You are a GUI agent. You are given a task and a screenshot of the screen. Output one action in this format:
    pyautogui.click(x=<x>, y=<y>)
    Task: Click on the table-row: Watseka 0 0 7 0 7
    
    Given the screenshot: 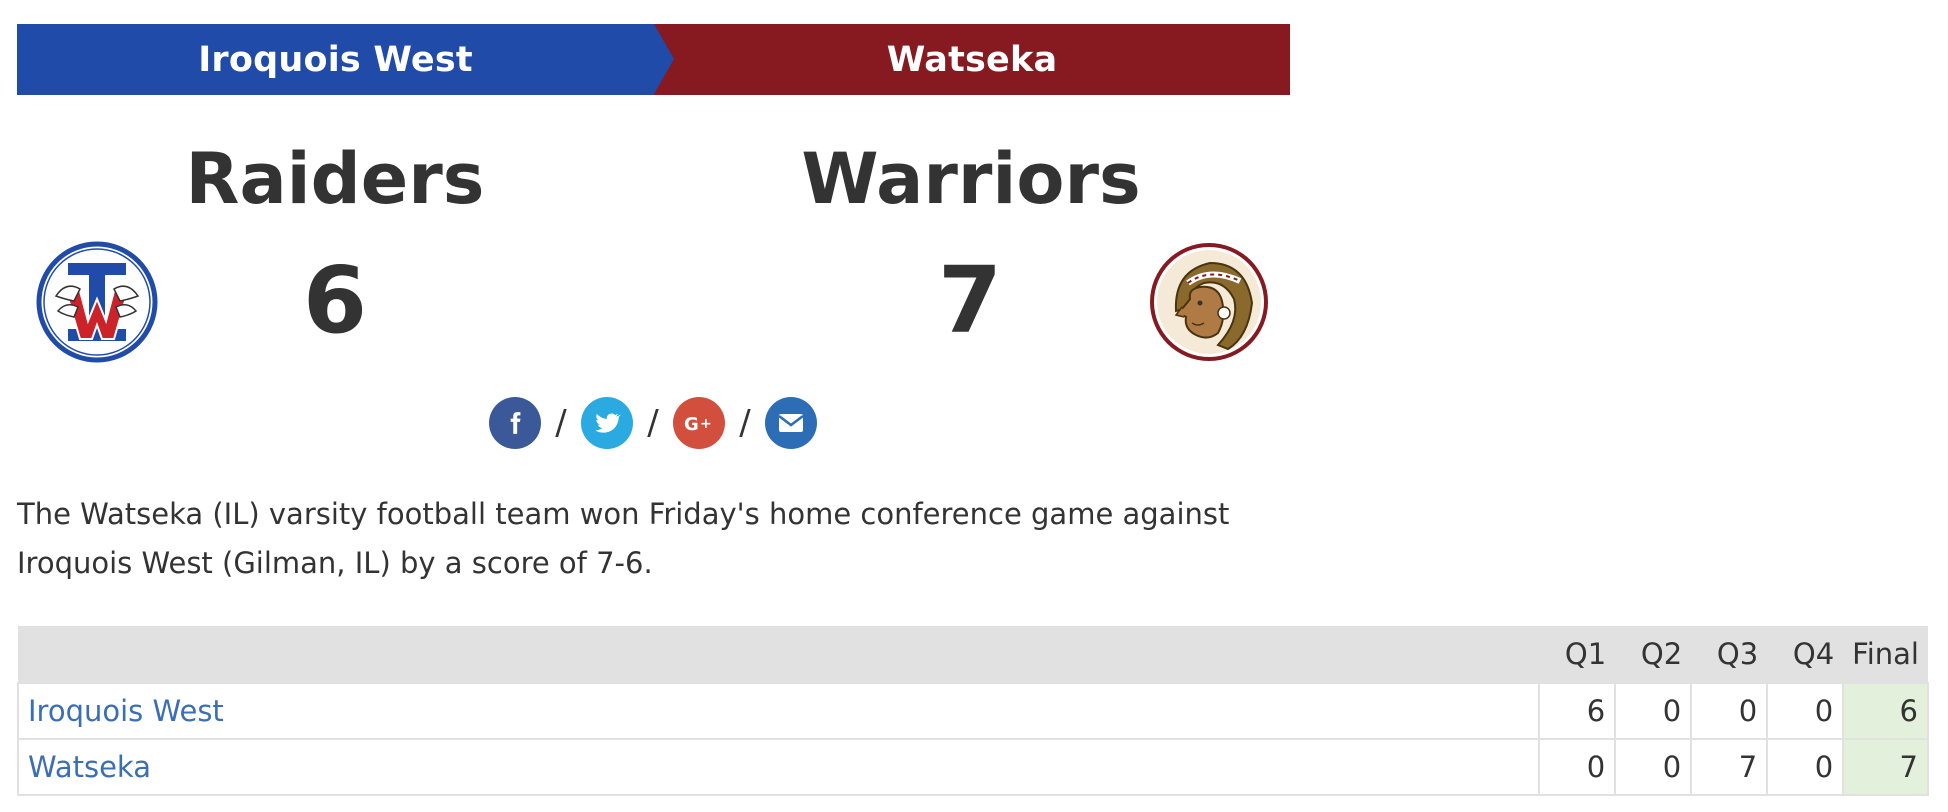 What is the action you would take?
    pyautogui.click(x=972, y=767)
    